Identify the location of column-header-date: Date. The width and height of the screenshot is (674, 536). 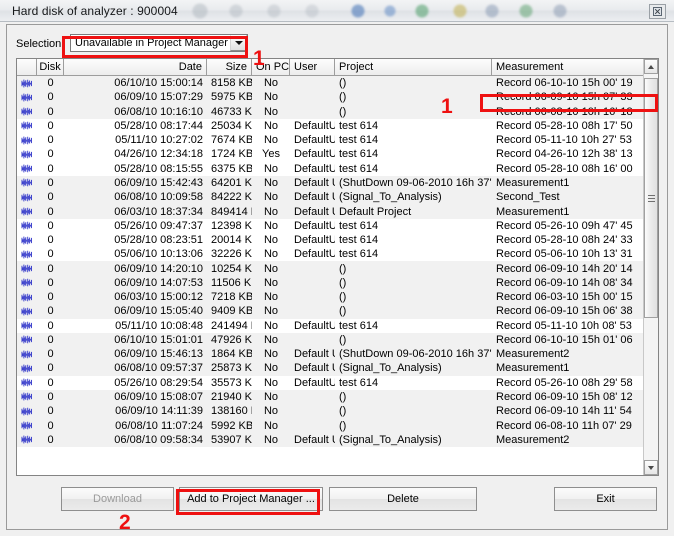
(135, 67).